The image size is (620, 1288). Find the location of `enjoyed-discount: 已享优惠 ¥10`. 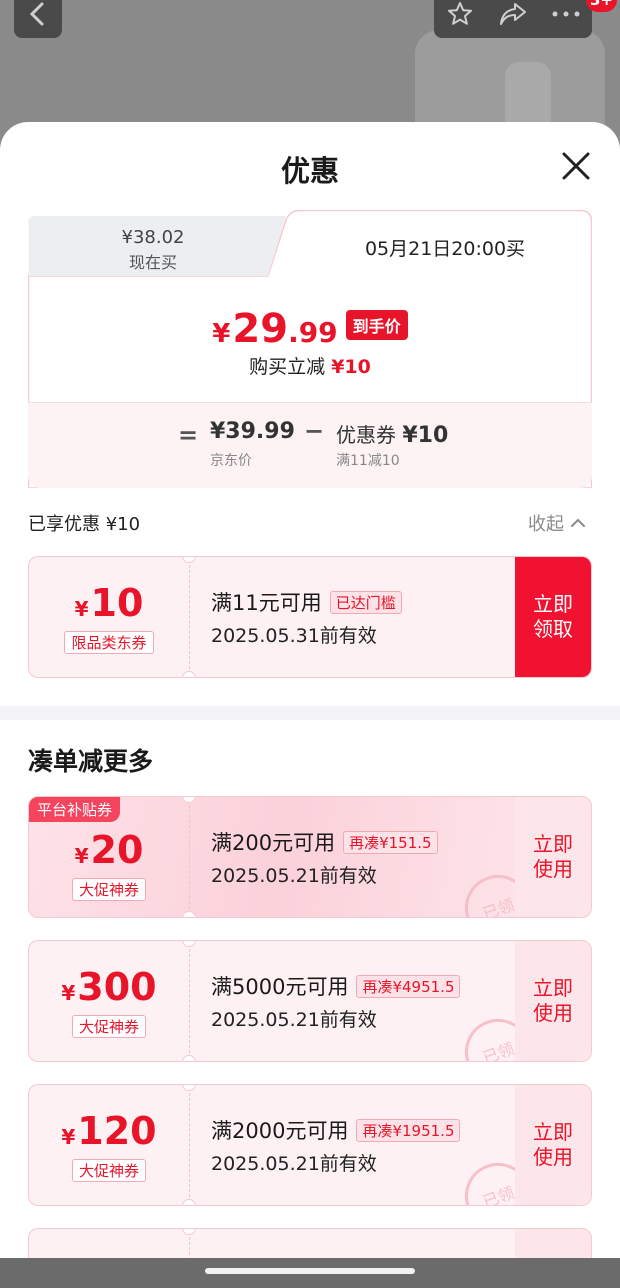

enjoyed-discount: 已享优惠 ¥10 is located at coordinates (84, 524).